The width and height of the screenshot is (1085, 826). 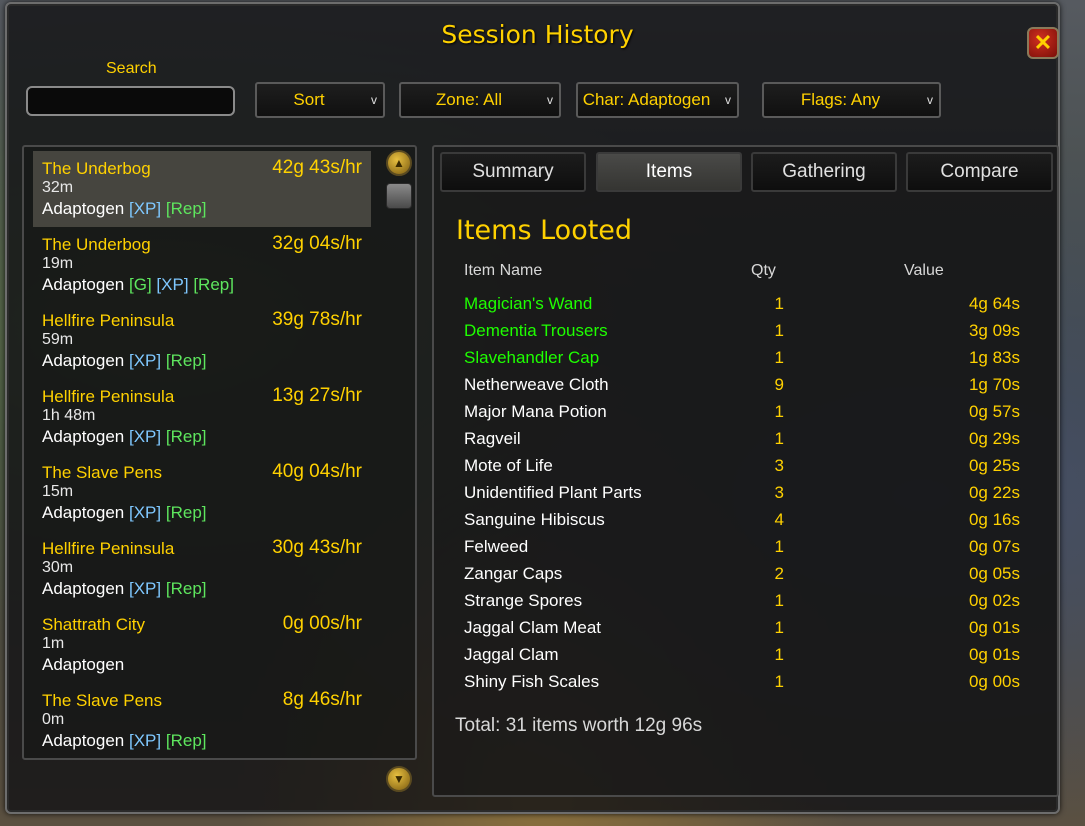 I want to click on session-row: Shattrath City 0g 00s/hr 1m Adaptogen, so click(x=202, y=645).